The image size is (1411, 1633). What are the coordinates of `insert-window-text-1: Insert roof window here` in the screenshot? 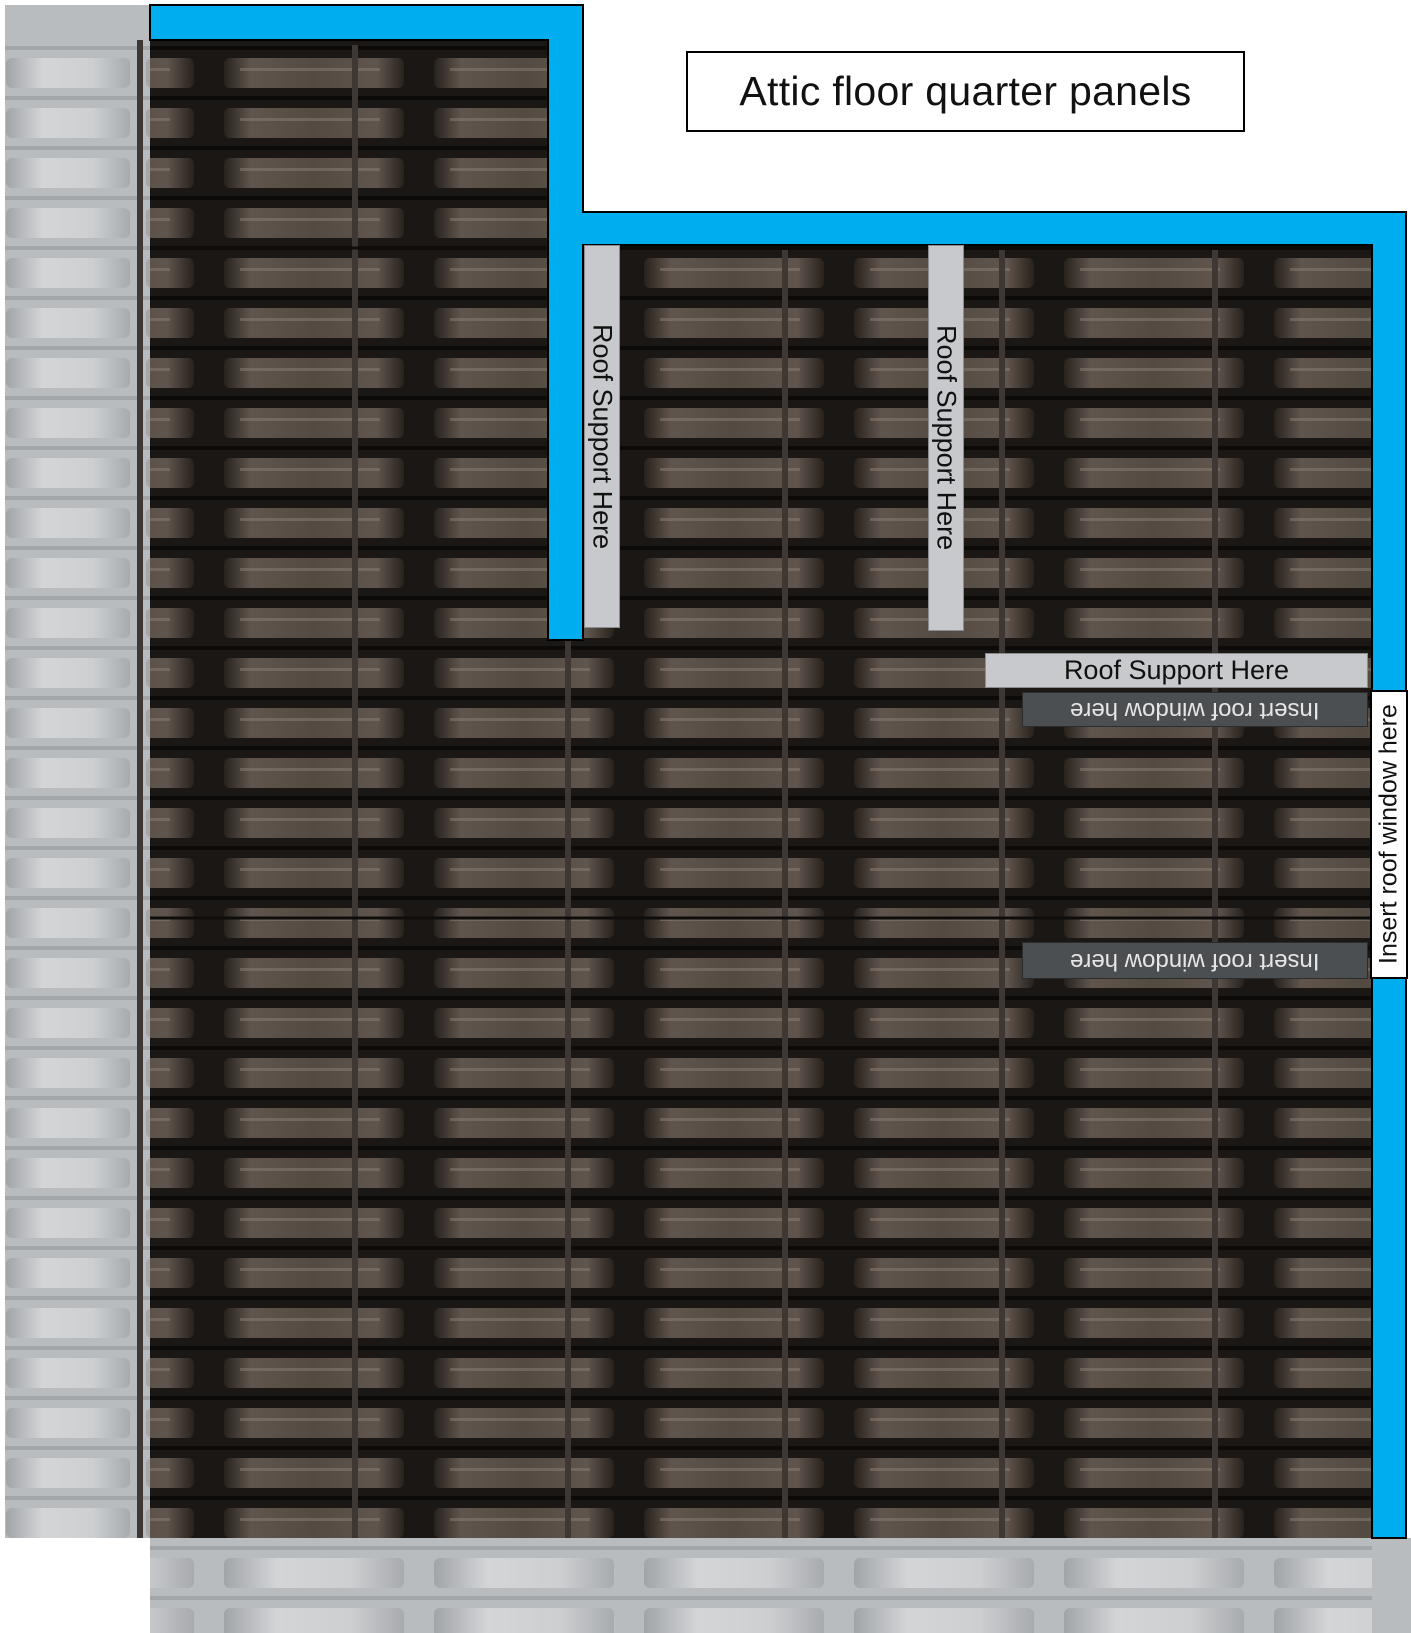 It's located at (1195, 710).